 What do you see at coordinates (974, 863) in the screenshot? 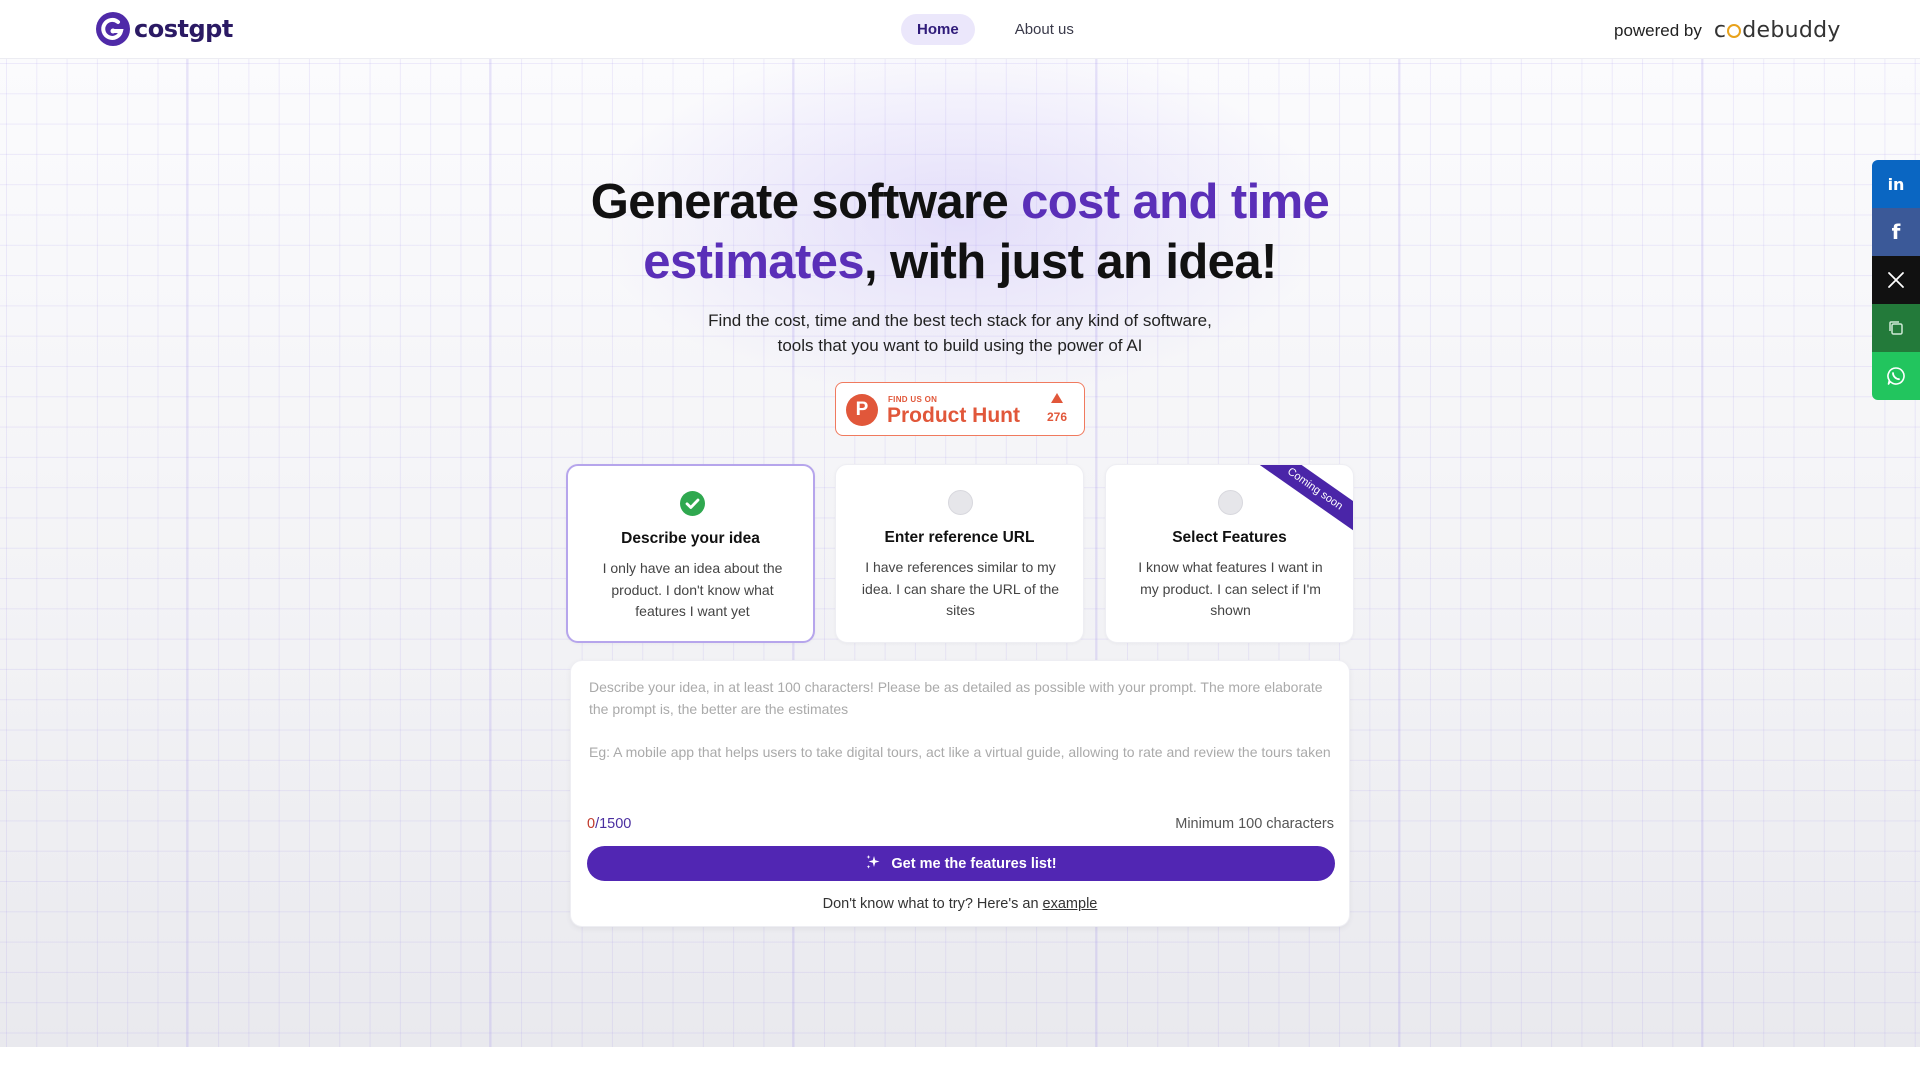
I see `get-features-button-label: Get me the features list!` at bounding box center [974, 863].